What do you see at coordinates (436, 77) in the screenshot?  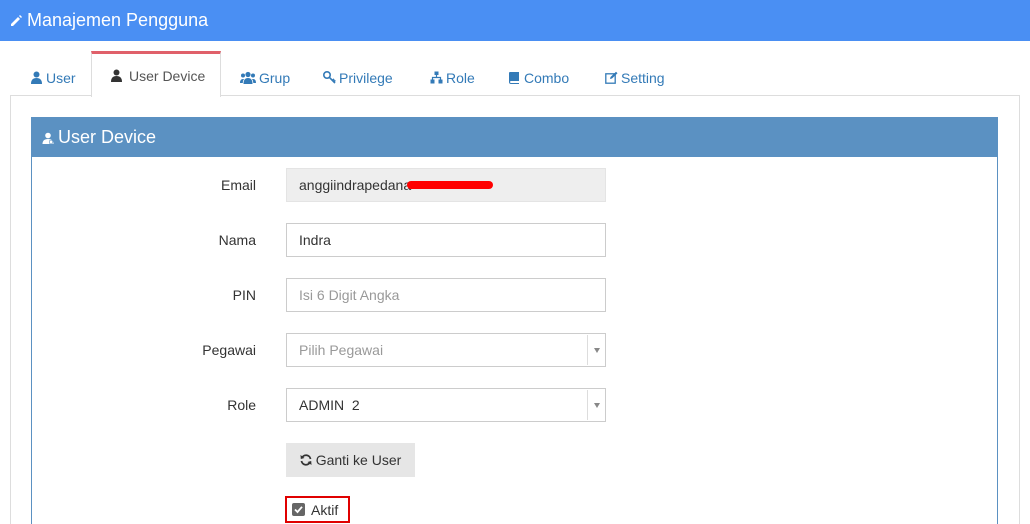 I see `sitemap-icon` at bounding box center [436, 77].